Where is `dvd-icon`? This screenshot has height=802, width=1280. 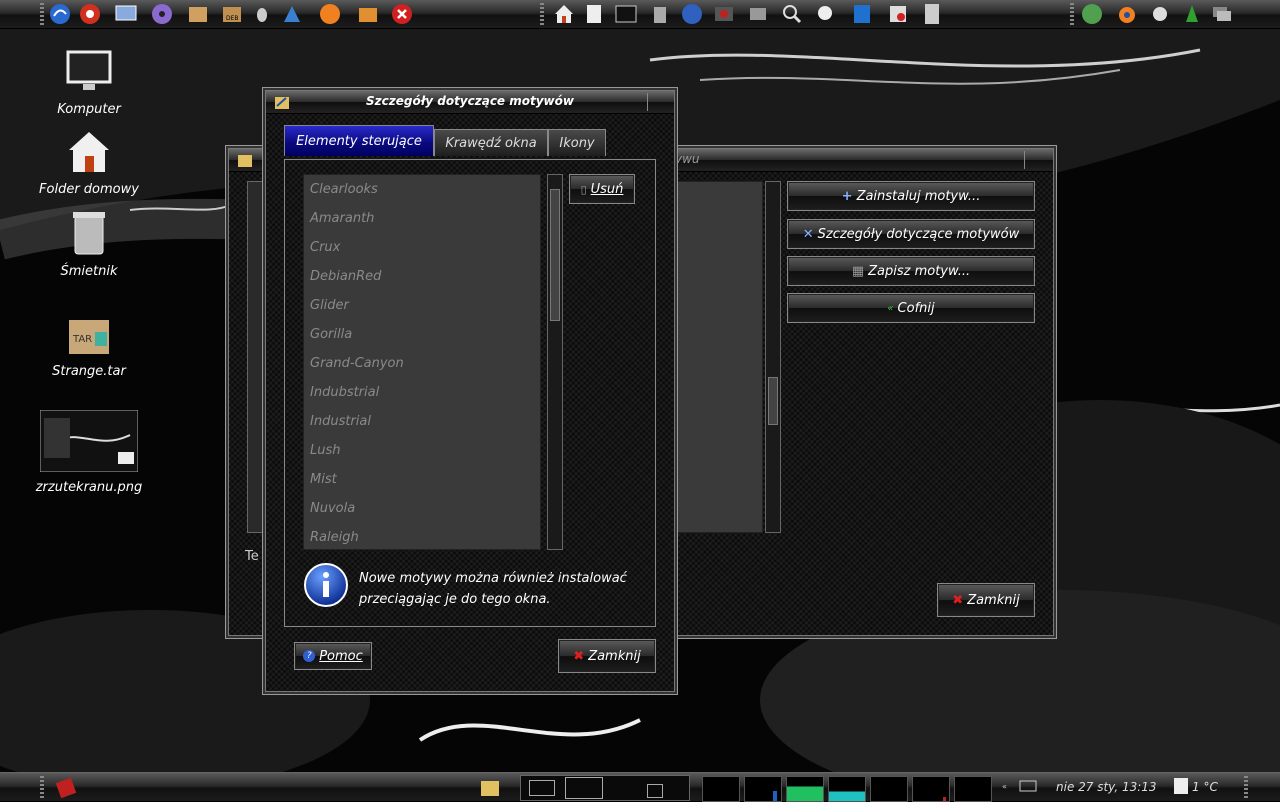 dvd-icon is located at coordinates (162, 14).